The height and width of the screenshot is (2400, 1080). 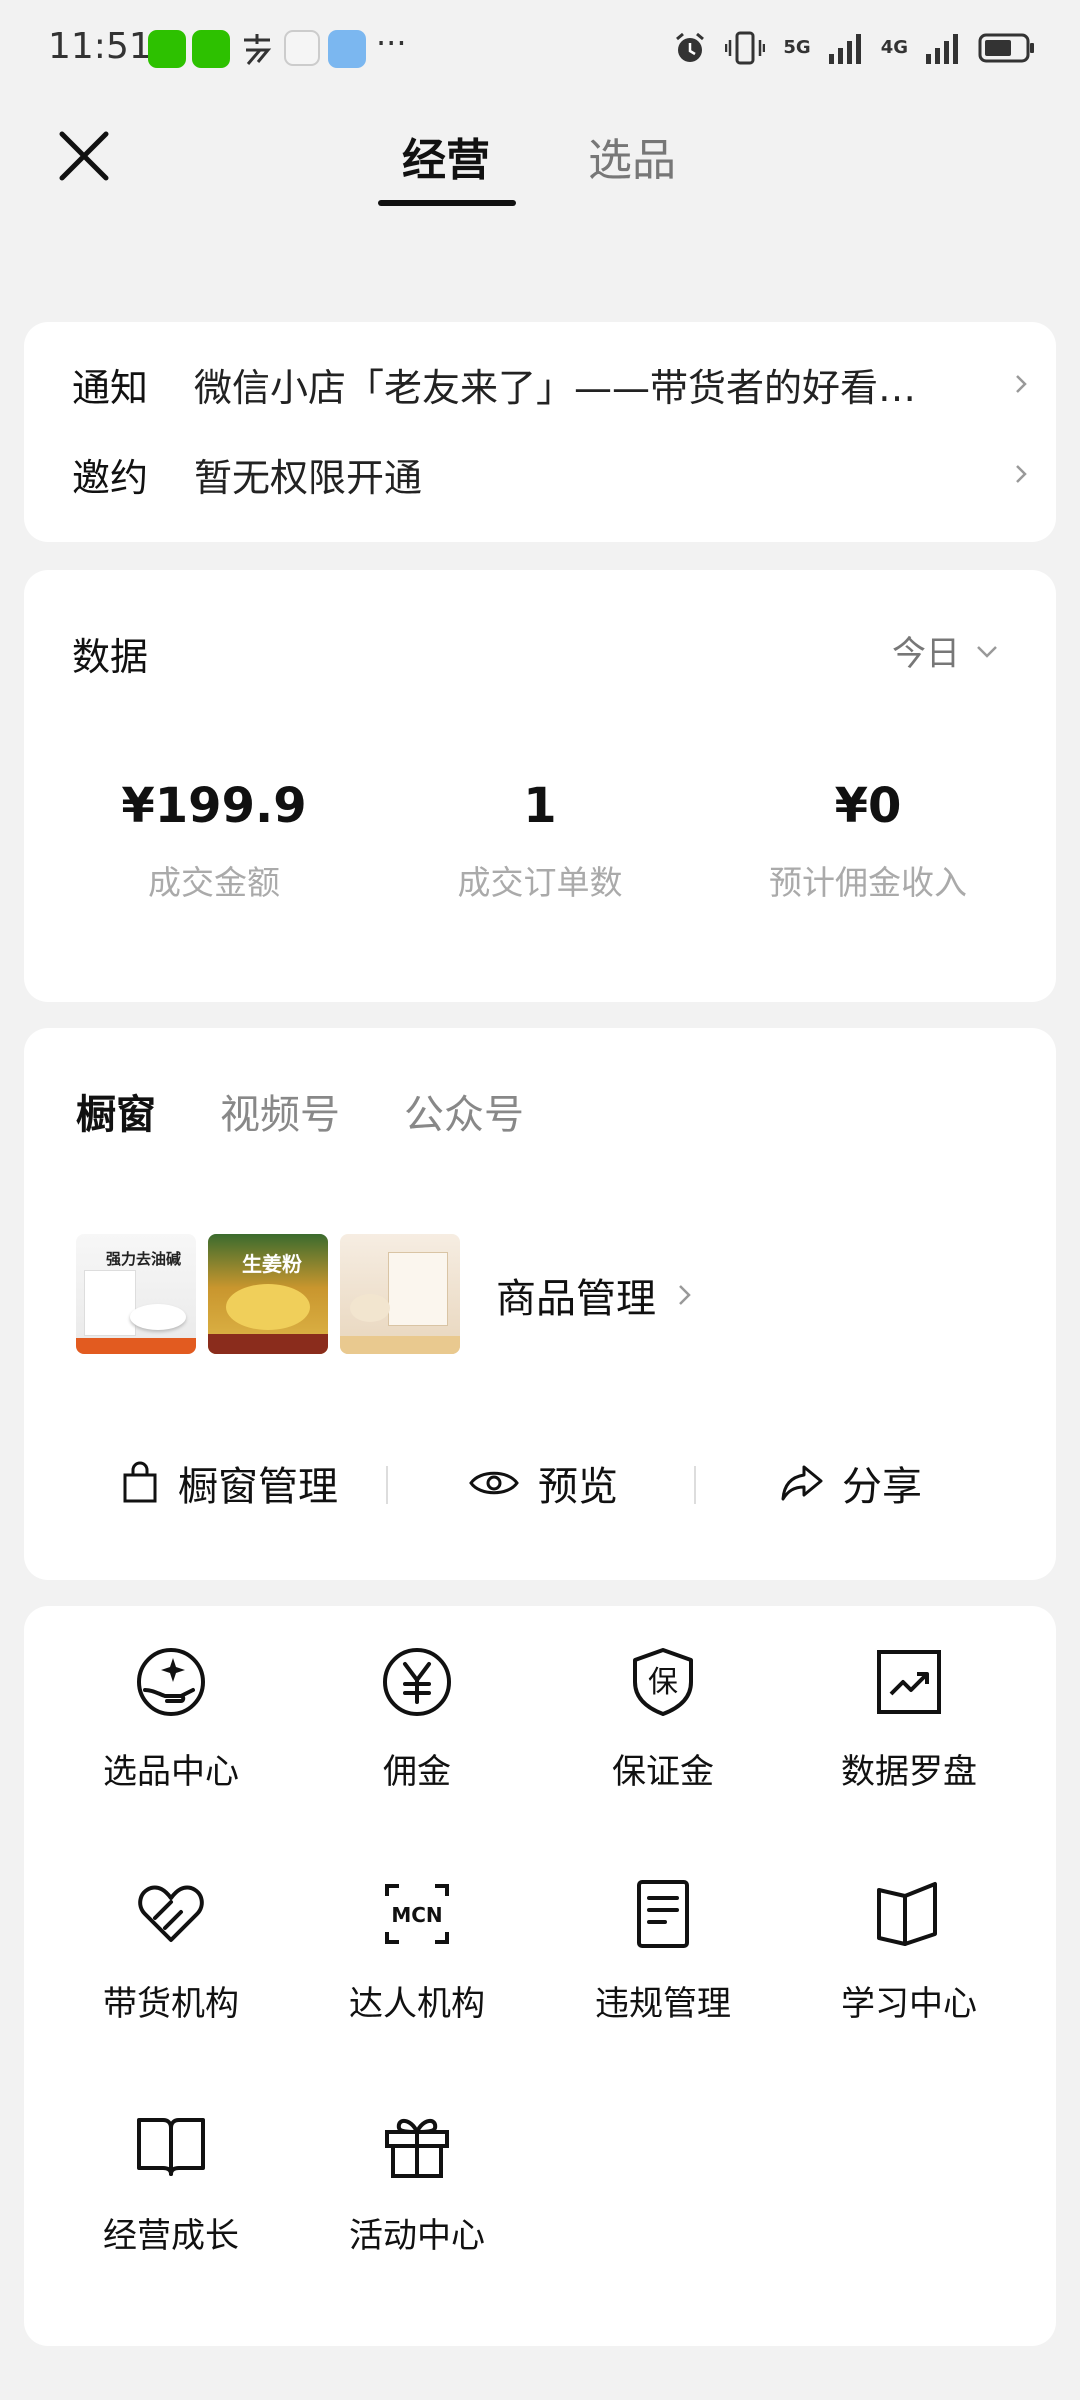 I want to click on tab-product-selection: 选品, so click(x=632, y=156).